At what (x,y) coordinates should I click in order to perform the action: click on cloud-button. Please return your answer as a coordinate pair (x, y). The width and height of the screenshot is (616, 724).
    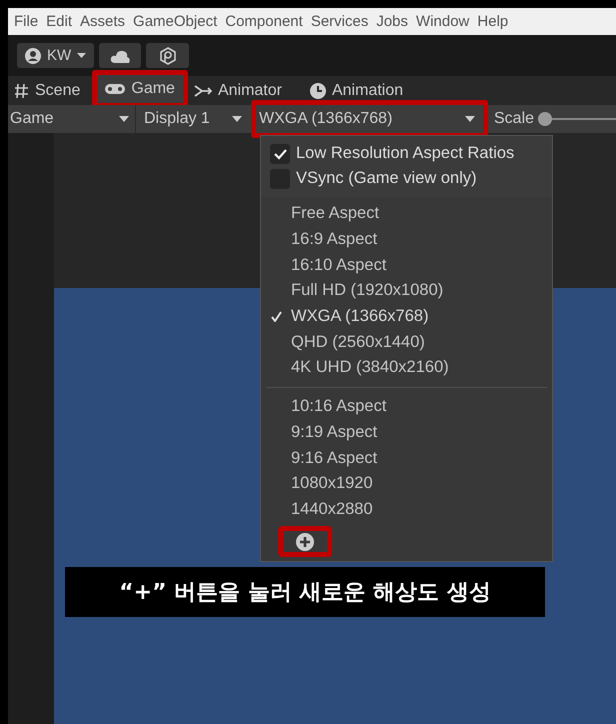
    Looking at the image, I should click on (120, 55).